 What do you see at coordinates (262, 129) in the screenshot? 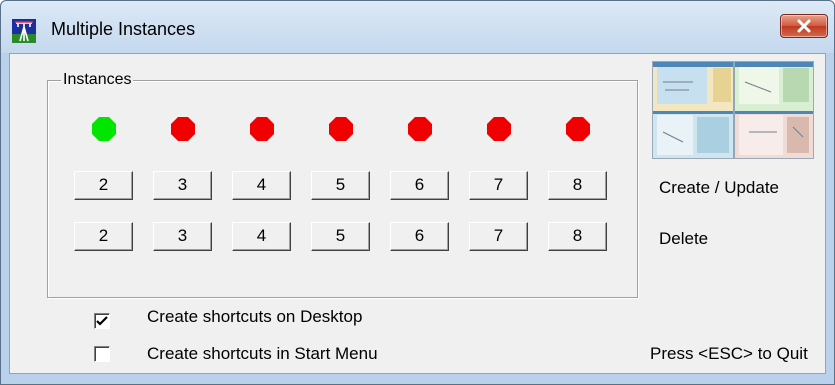
I see `instance-4-status-indicator` at bounding box center [262, 129].